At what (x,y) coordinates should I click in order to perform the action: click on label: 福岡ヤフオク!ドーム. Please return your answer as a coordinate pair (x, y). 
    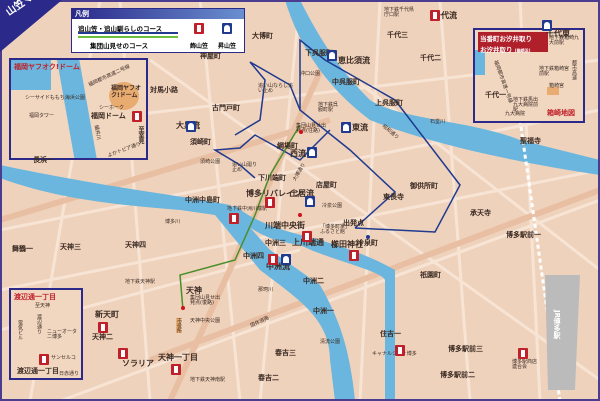
    Looking at the image, I should click on (126, 92).